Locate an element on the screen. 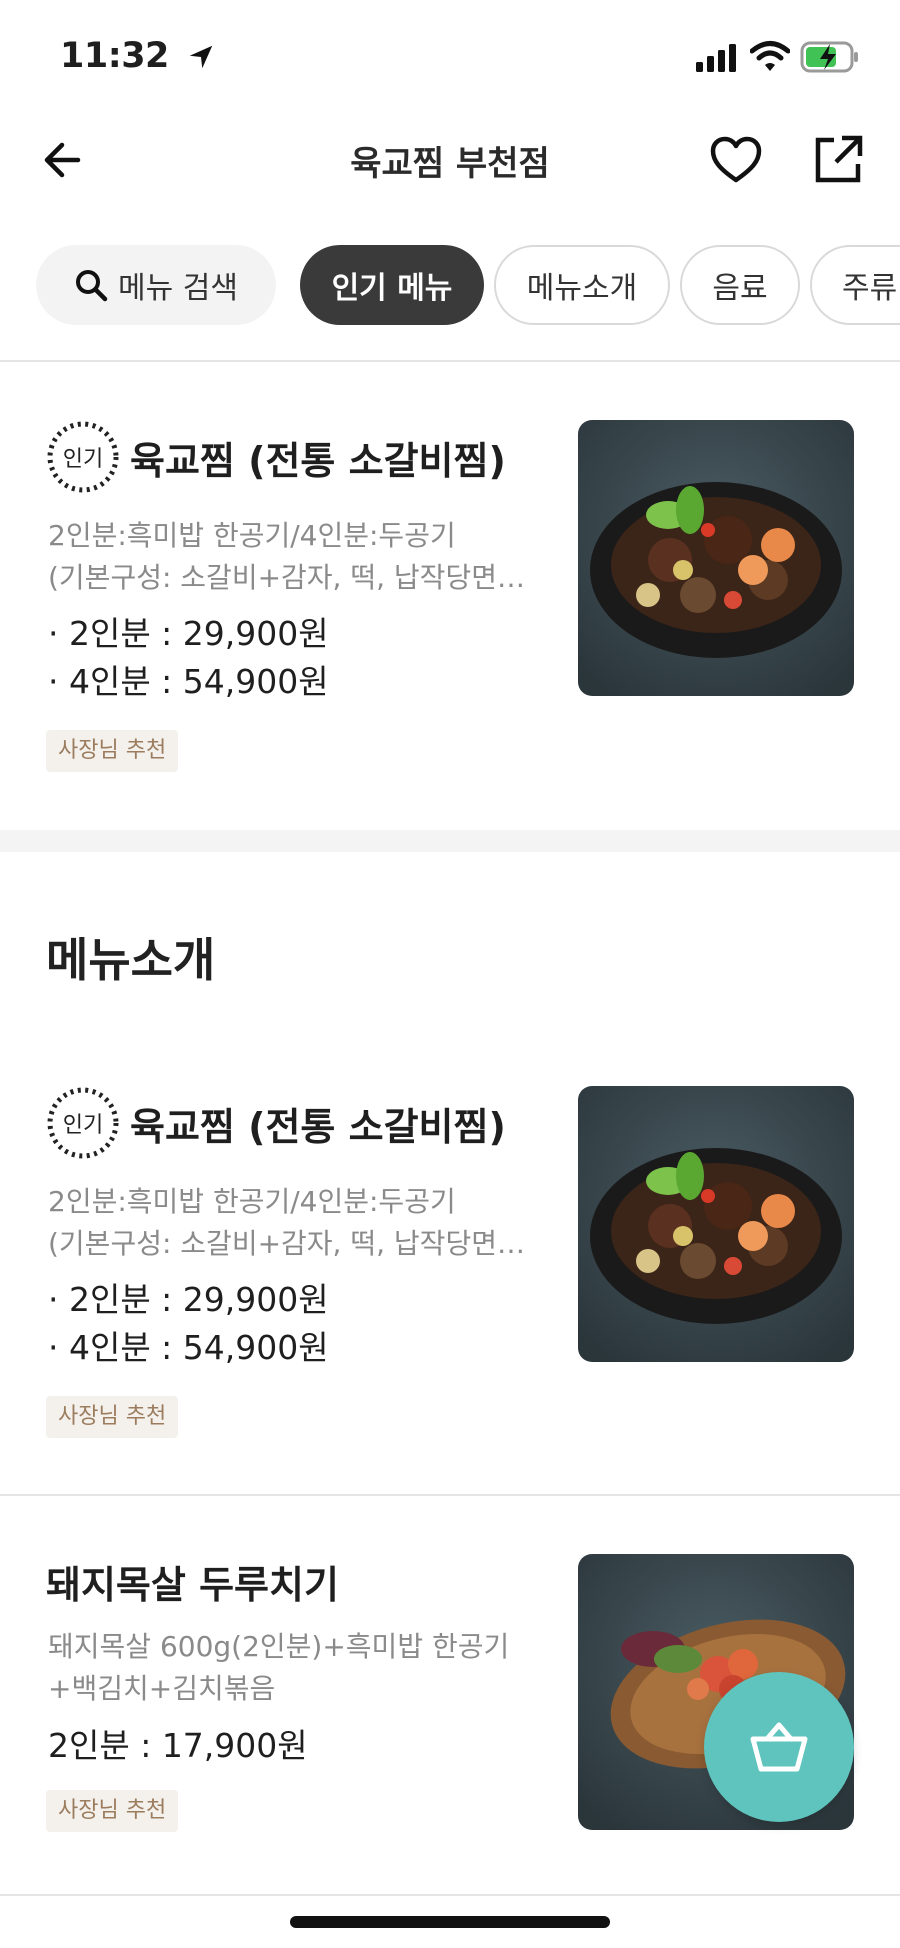  status-time: 11:32 is located at coordinates (114, 56).